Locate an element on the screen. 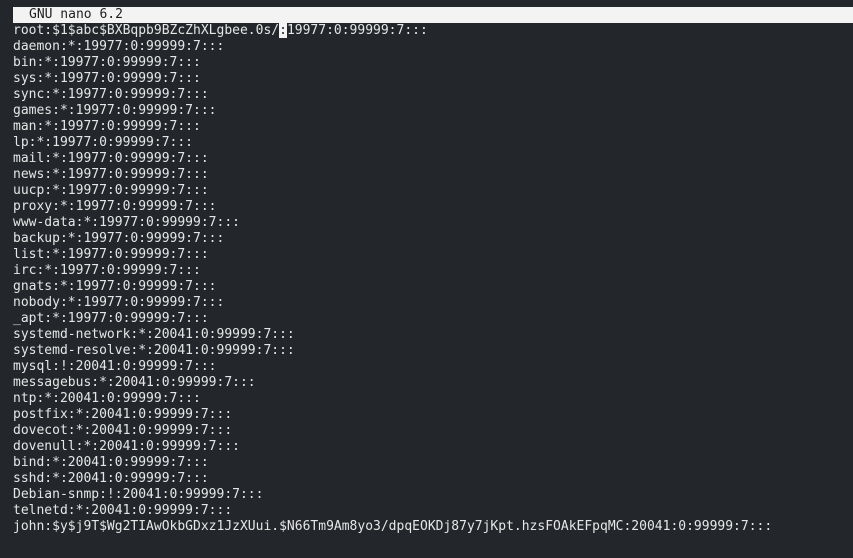 The width and height of the screenshot is (853, 558). text-cursor: : is located at coordinates (283, 30).